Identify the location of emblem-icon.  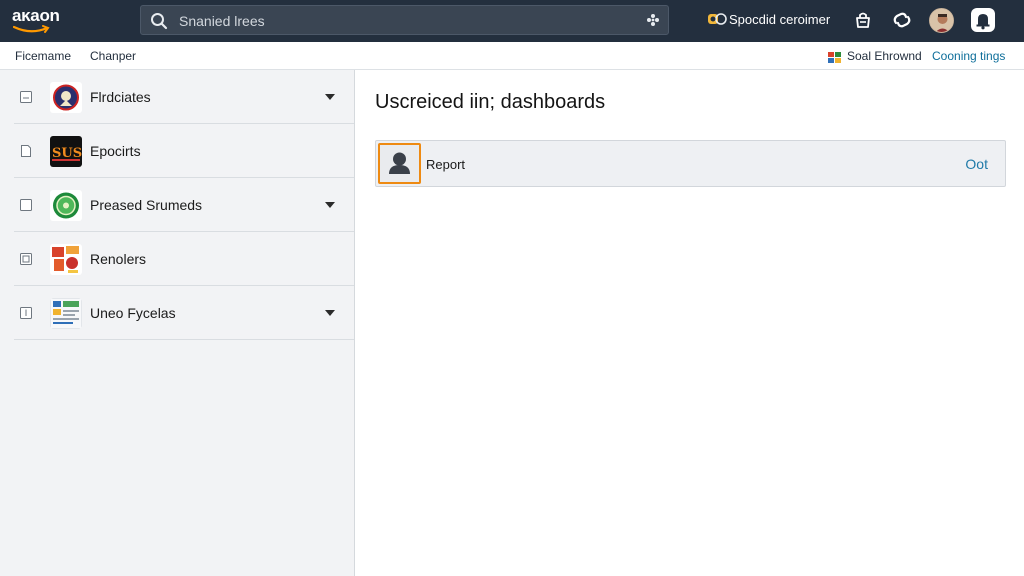
(66, 97).